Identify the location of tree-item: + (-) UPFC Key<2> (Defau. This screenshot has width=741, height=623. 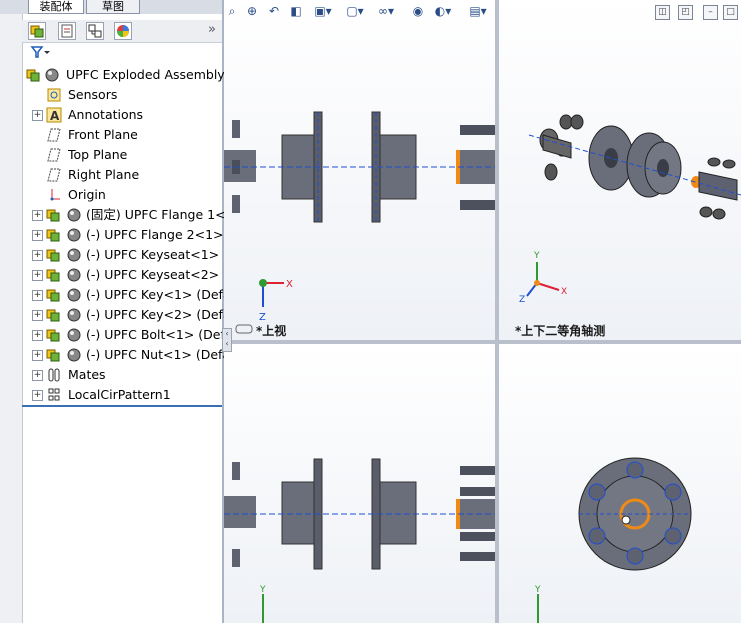
(132, 315).